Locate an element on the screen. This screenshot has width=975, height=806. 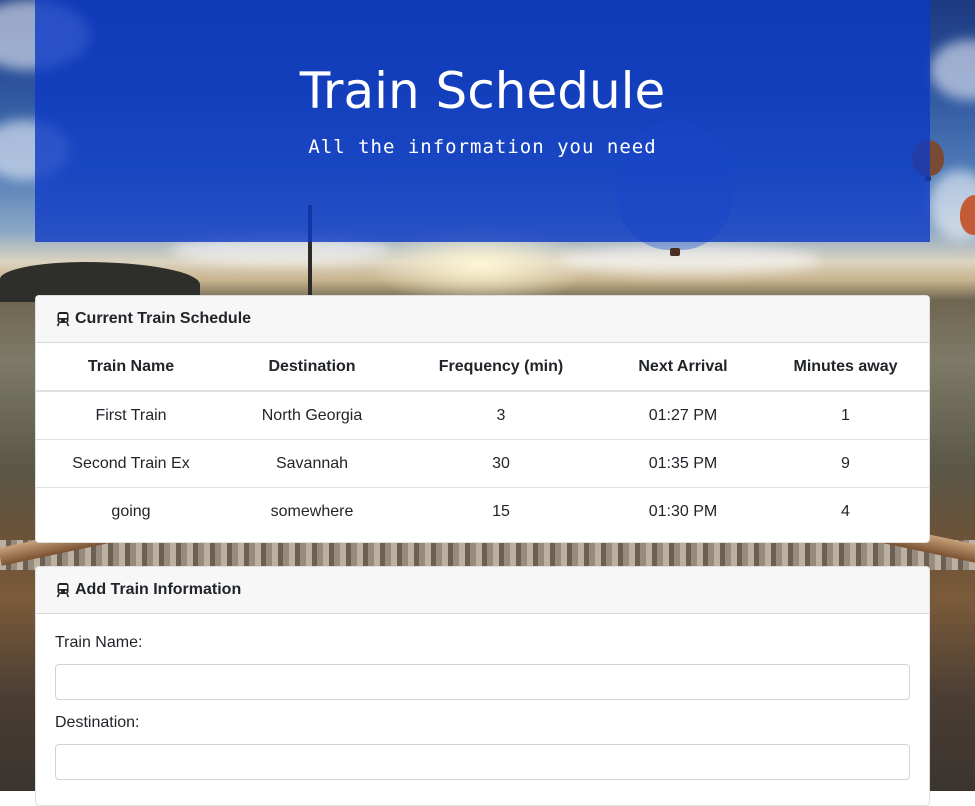
cell-frequency: 15 is located at coordinates (501, 511).